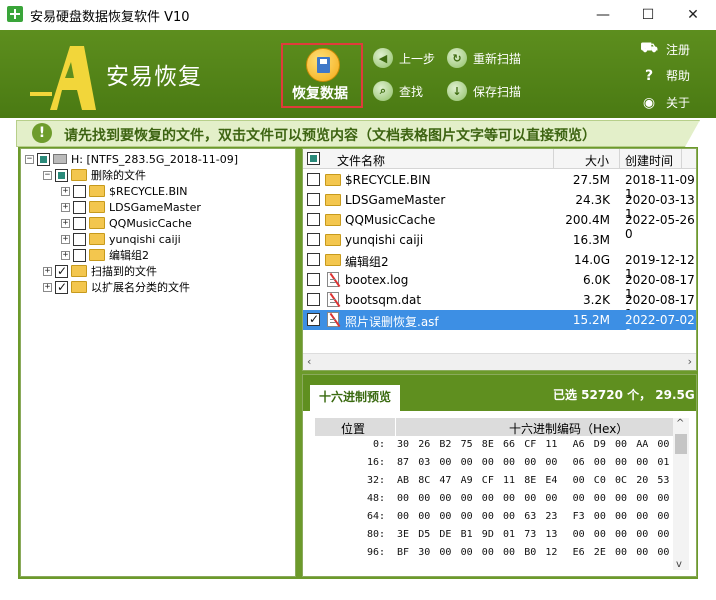 Image resolution: width=716 pixels, height=600 pixels. Describe the element at coordinates (499, 325) in the screenshot. I see `file-row: 照片误删恢复.asf 15.2M 2022-07-02 1` at that location.